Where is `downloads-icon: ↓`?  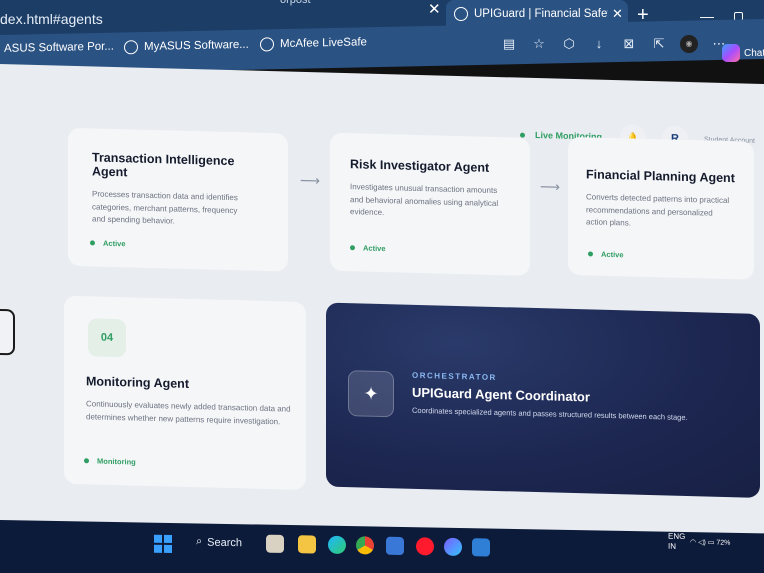
downloads-icon: ↓ is located at coordinates (599, 44).